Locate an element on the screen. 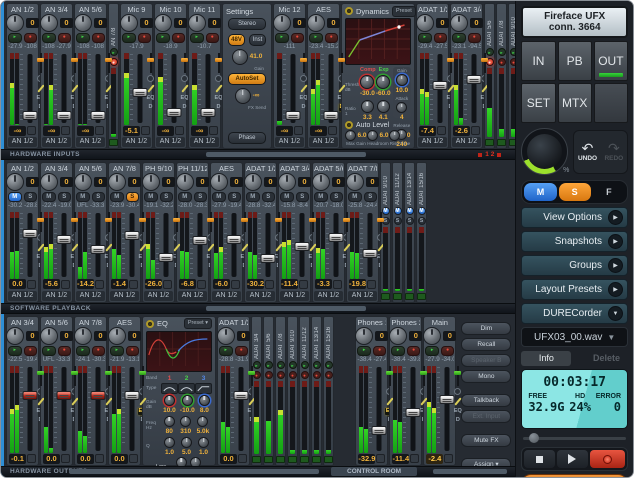  gain-knob is located at coordinates (239, 57).